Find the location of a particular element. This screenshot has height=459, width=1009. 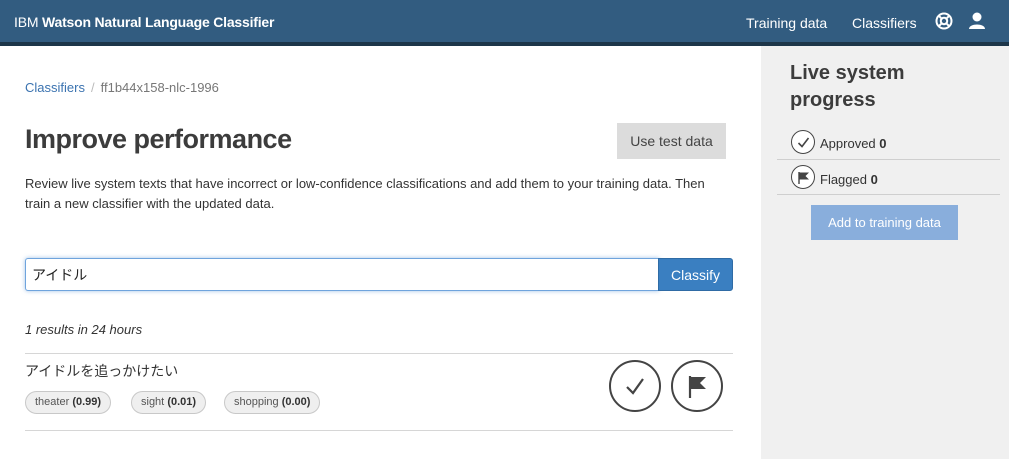

checkmark-icon is located at coordinates (635, 386).